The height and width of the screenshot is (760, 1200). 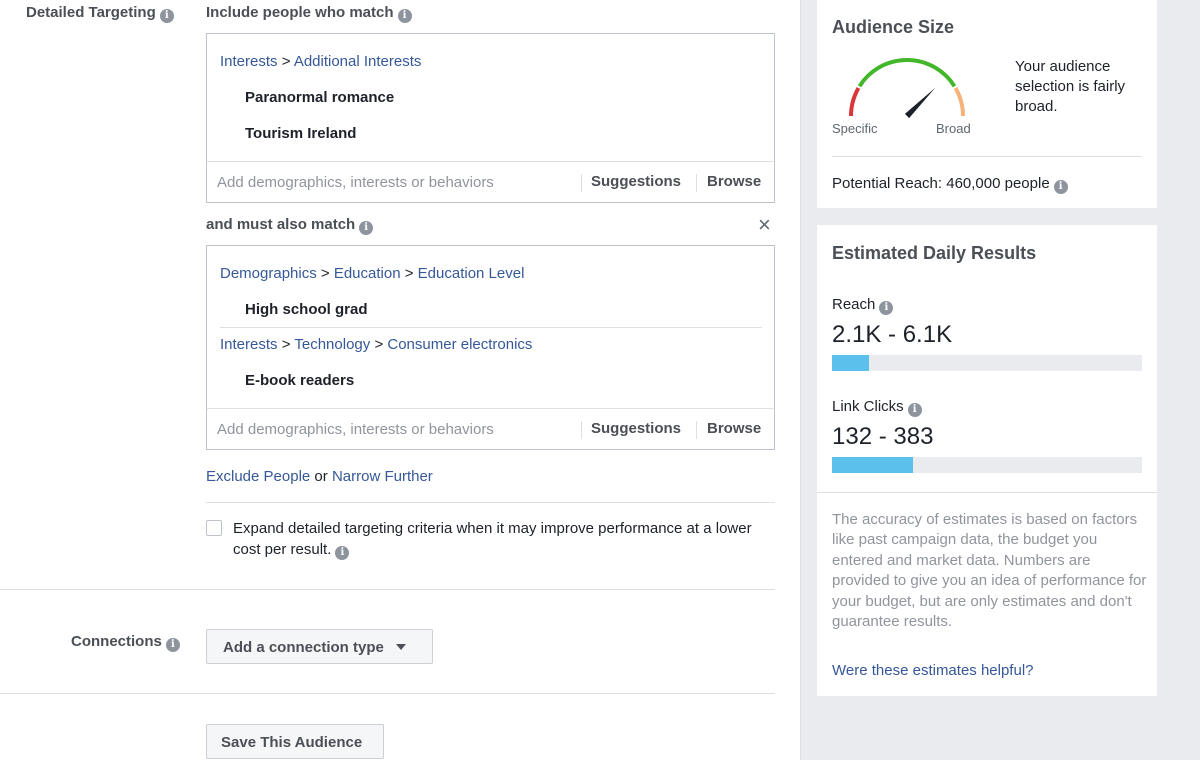 I want to click on breadcrumb-link: Additional Interests, so click(x=358, y=61).